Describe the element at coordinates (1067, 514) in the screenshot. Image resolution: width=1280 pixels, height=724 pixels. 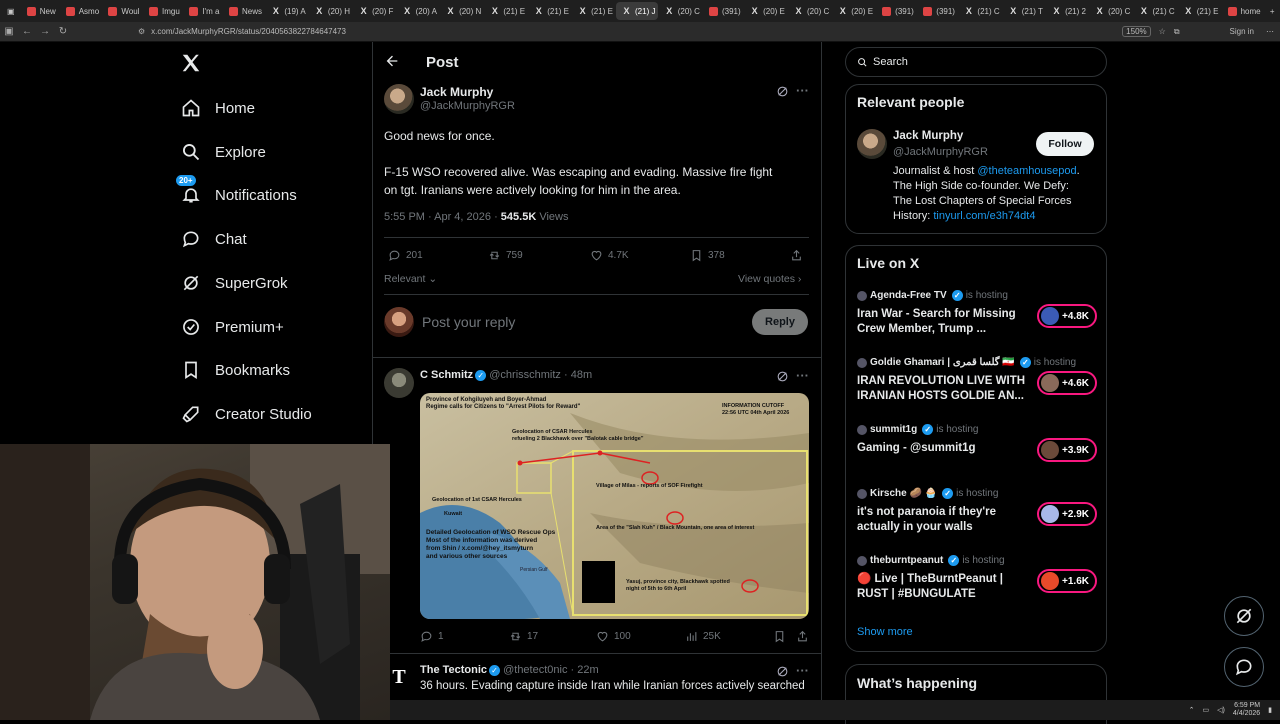
I see `live-listener-badge: +2.9K` at that location.